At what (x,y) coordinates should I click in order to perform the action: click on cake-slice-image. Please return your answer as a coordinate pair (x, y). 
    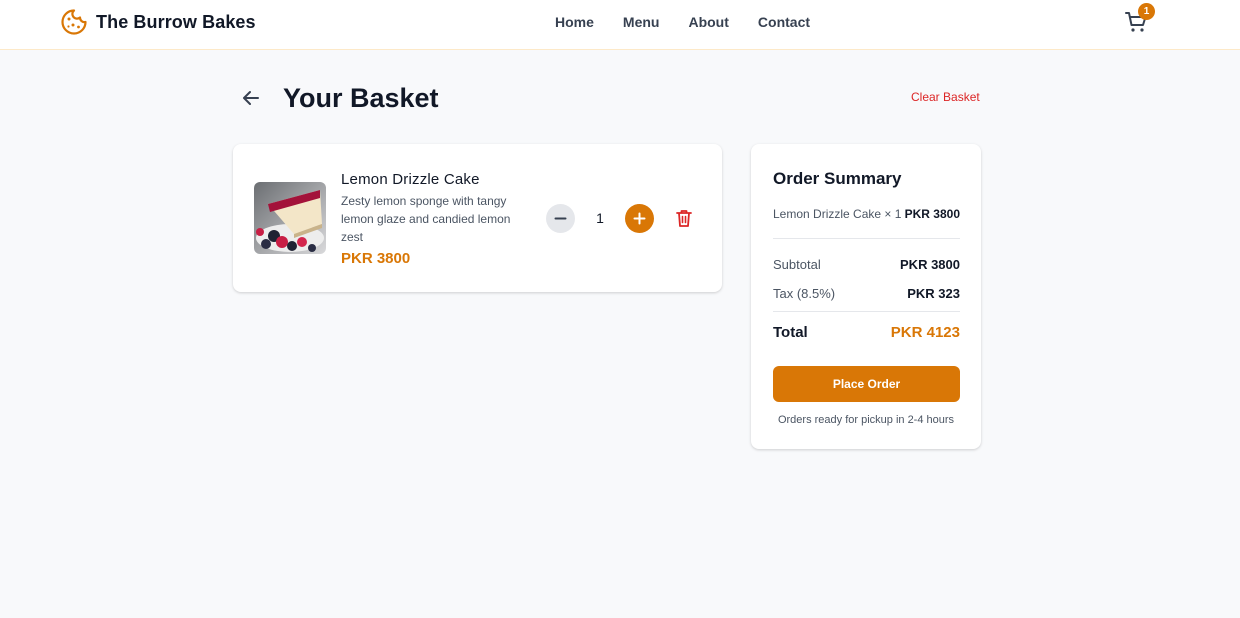
    Looking at the image, I should click on (290, 218).